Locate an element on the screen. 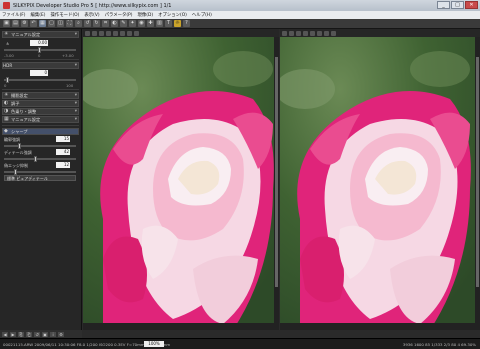  menu-file: ファイル(F) is located at coordinates (14, 15).